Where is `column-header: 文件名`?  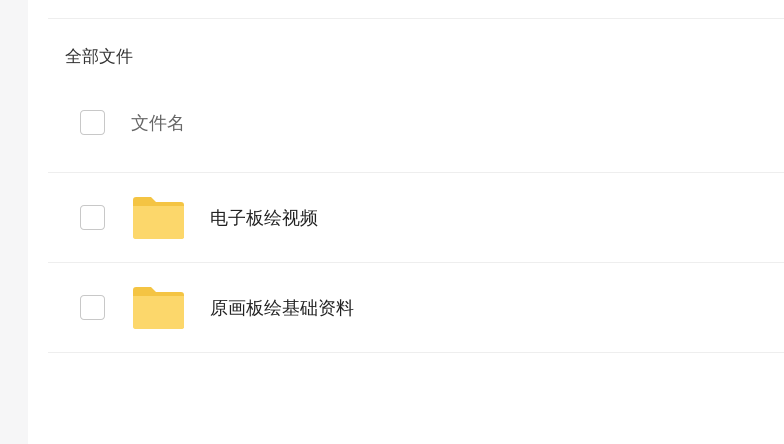 column-header: 文件名 is located at coordinates (158, 123).